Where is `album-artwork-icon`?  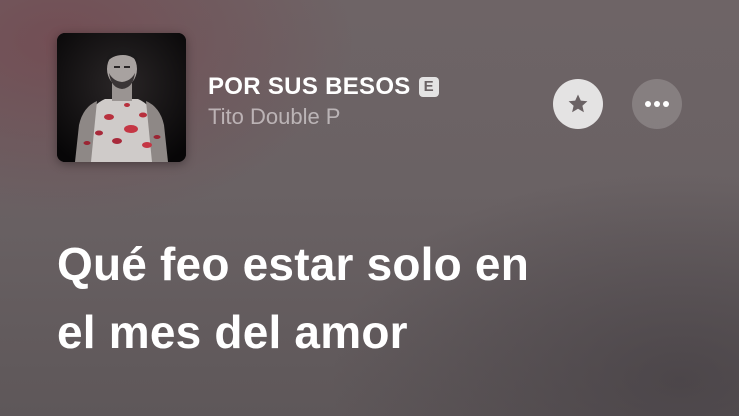 album-artwork-icon is located at coordinates (121, 97).